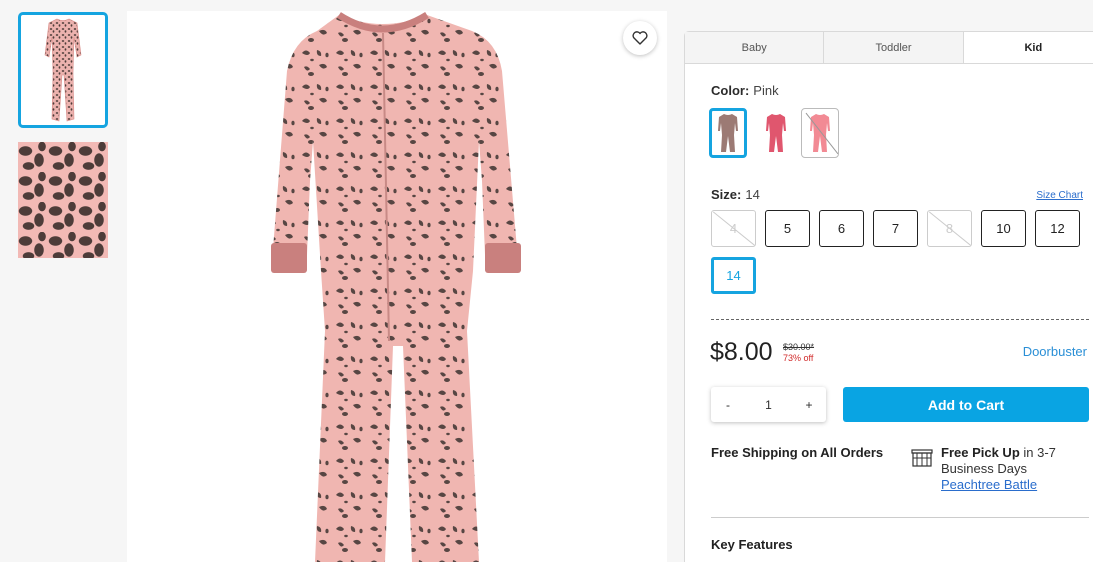 The image size is (1093, 562). Describe the element at coordinates (752, 544) in the screenshot. I see `key-features-heading: Key Features` at that location.